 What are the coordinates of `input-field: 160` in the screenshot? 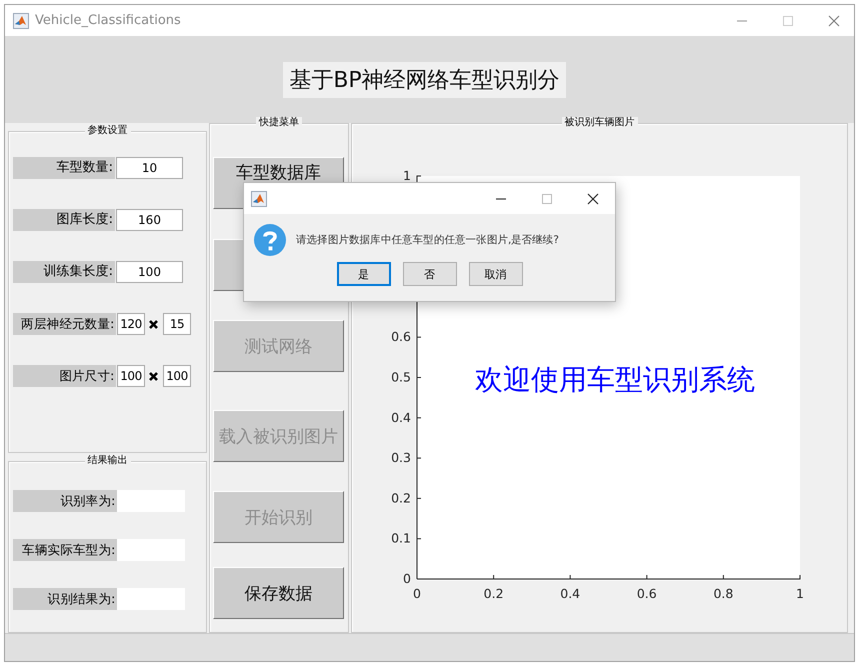 It's located at (149, 220).